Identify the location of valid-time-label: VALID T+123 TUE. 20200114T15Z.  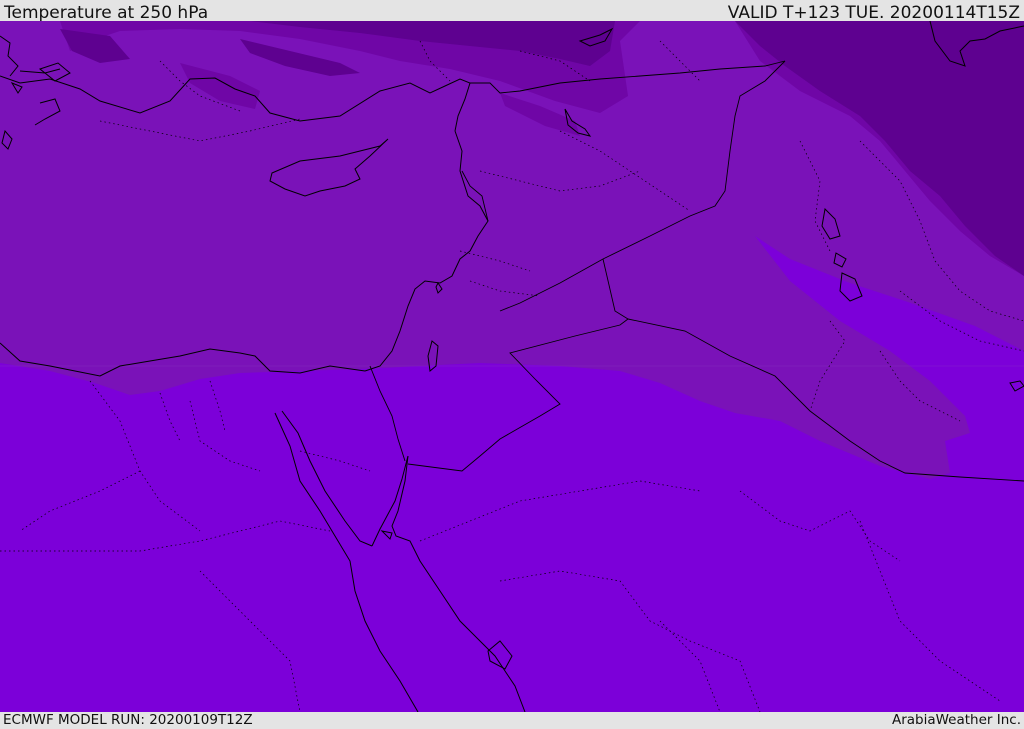
(873, 13).